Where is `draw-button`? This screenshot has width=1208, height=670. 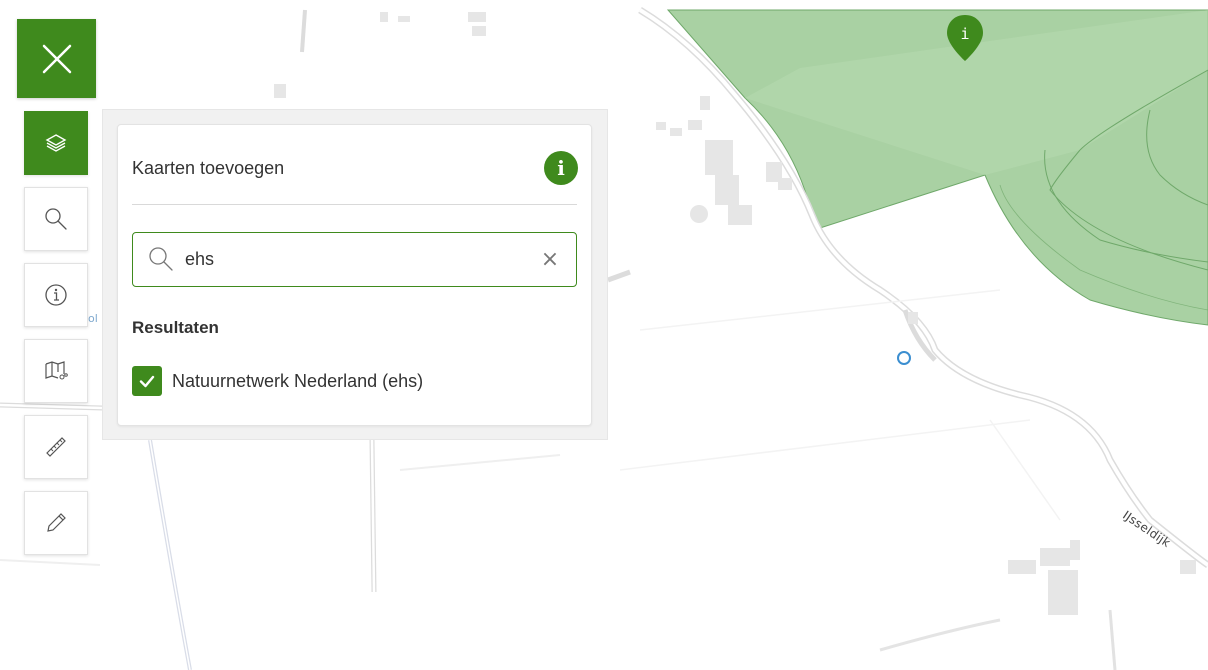
draw-button is located at coordinates (56, 523).